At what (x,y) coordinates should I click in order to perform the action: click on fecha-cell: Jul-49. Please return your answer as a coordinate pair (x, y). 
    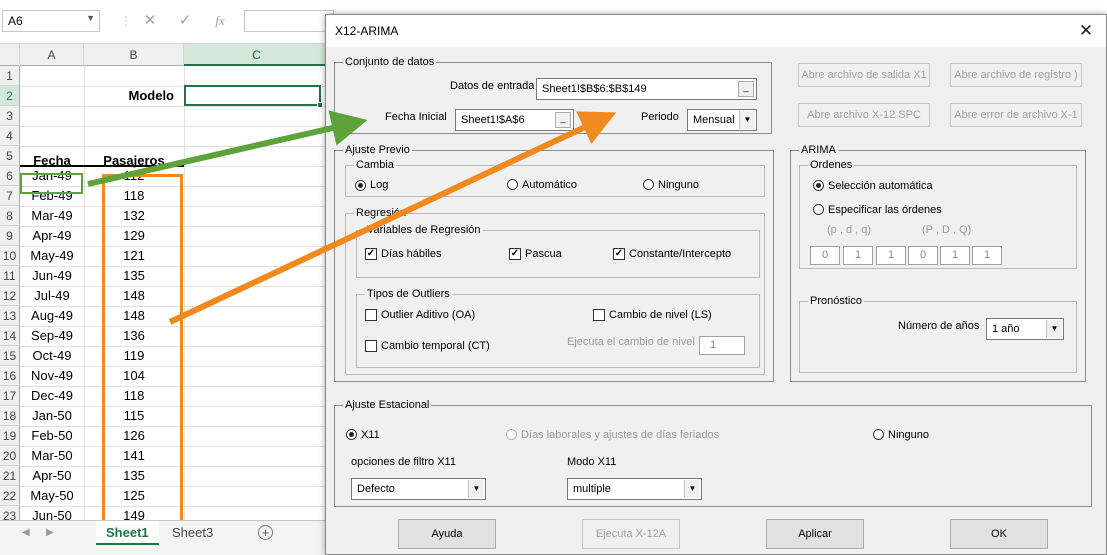
    Looking at the image, I should click on (52, 296).